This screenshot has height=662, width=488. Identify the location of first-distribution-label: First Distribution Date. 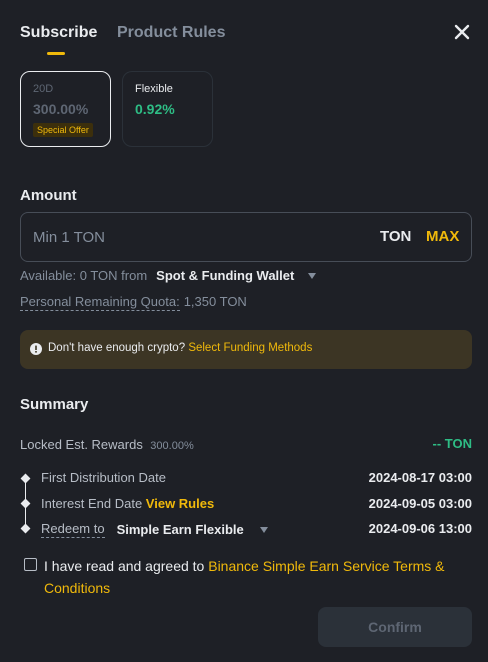
(103, 477).